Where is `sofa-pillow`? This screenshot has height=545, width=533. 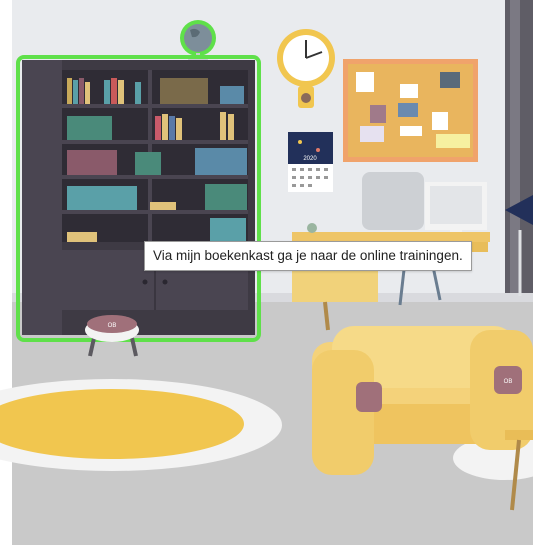
sofa-pillow is located at coordinates (369, 397).